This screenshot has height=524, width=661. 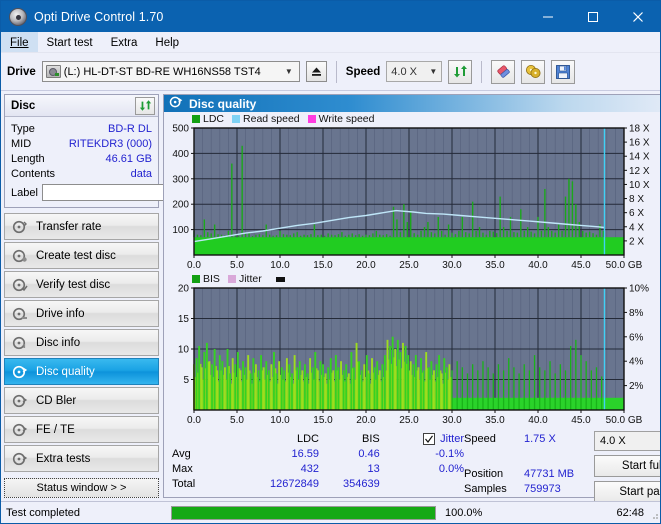 What do you see at coordinates (636, 227) in the screenshot?
I see `svg-text: 4 X` at bounding box center [636, 227].